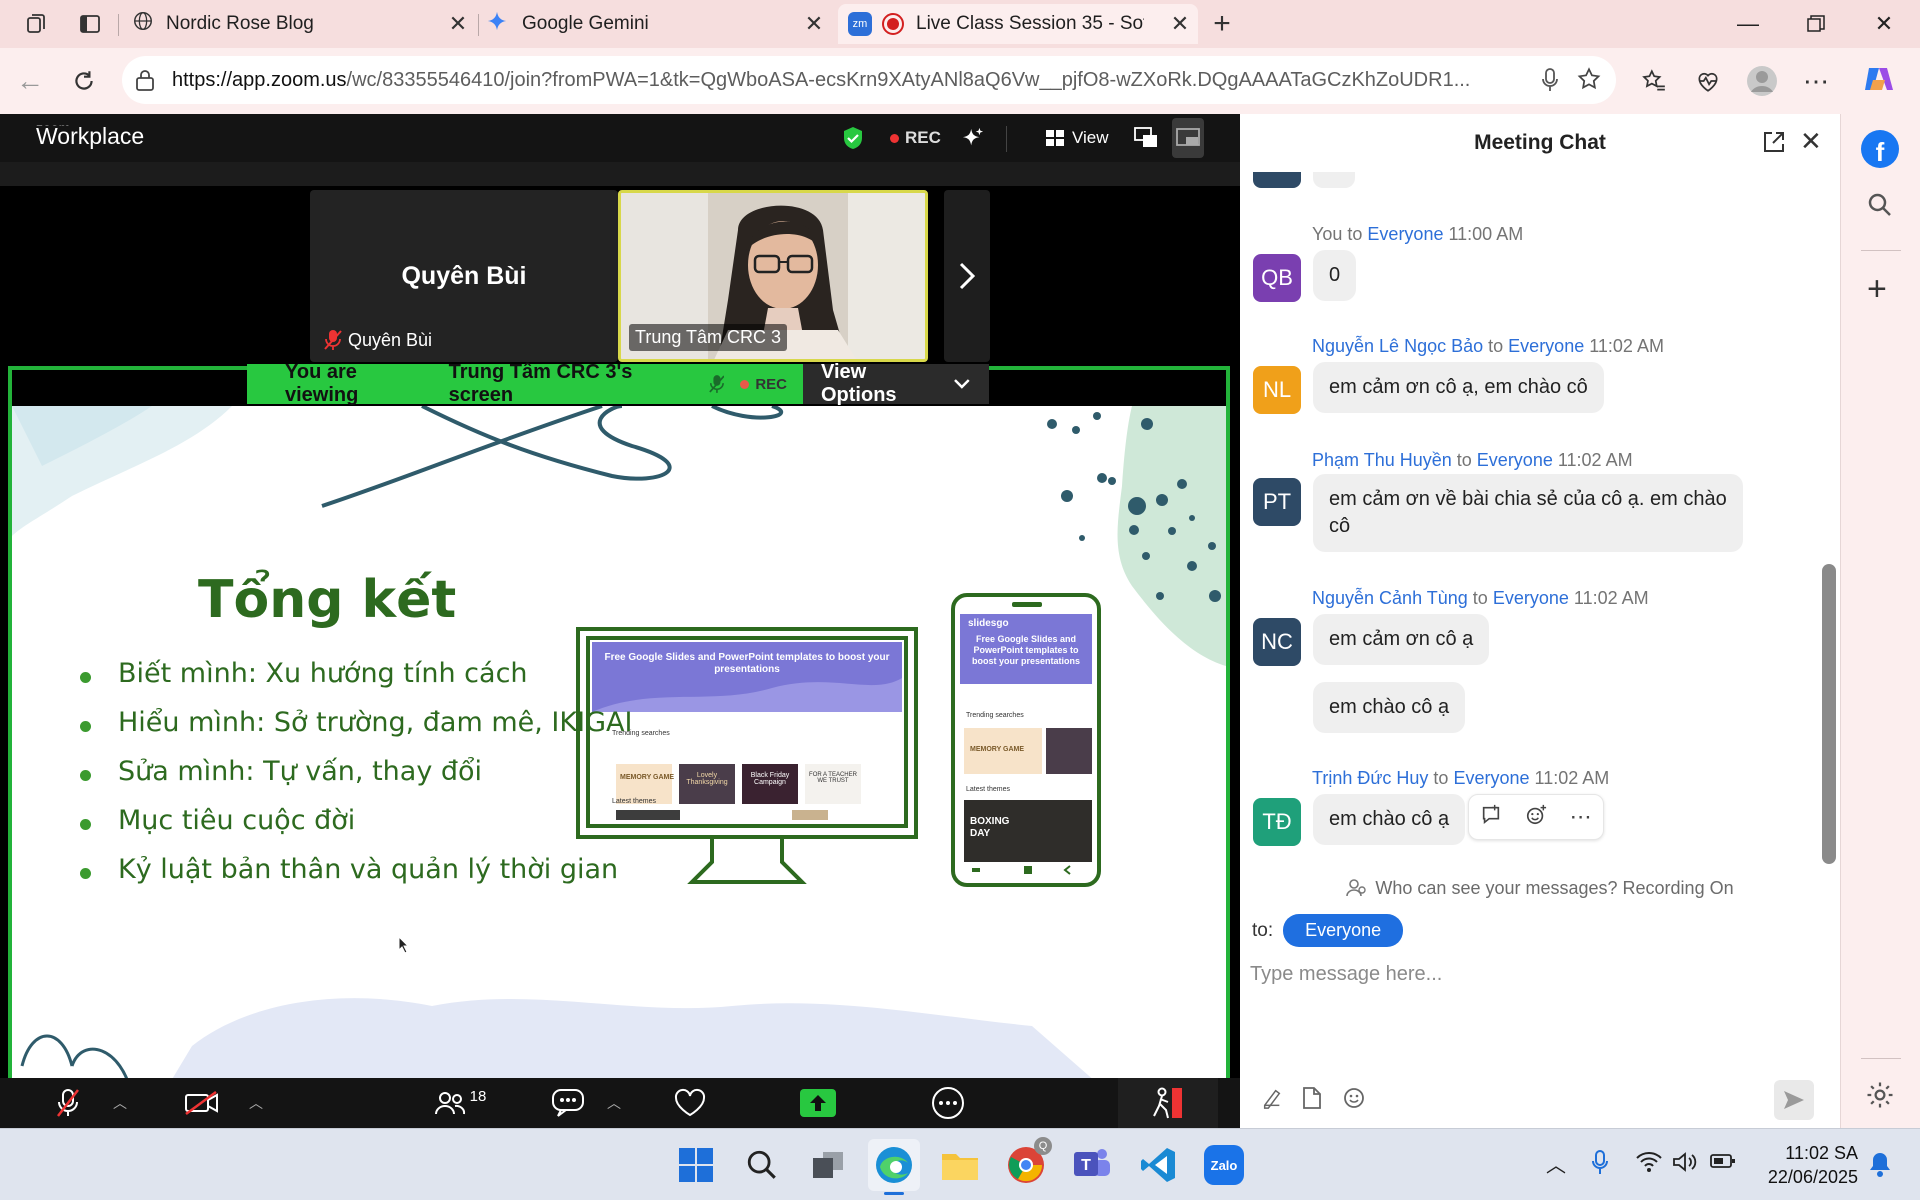 This screenshot has height=1200, width=1920. What do you see at coordinates (68, 1103) in the screenshot?
I see `mute-button` at bounding box center [68, 1103].